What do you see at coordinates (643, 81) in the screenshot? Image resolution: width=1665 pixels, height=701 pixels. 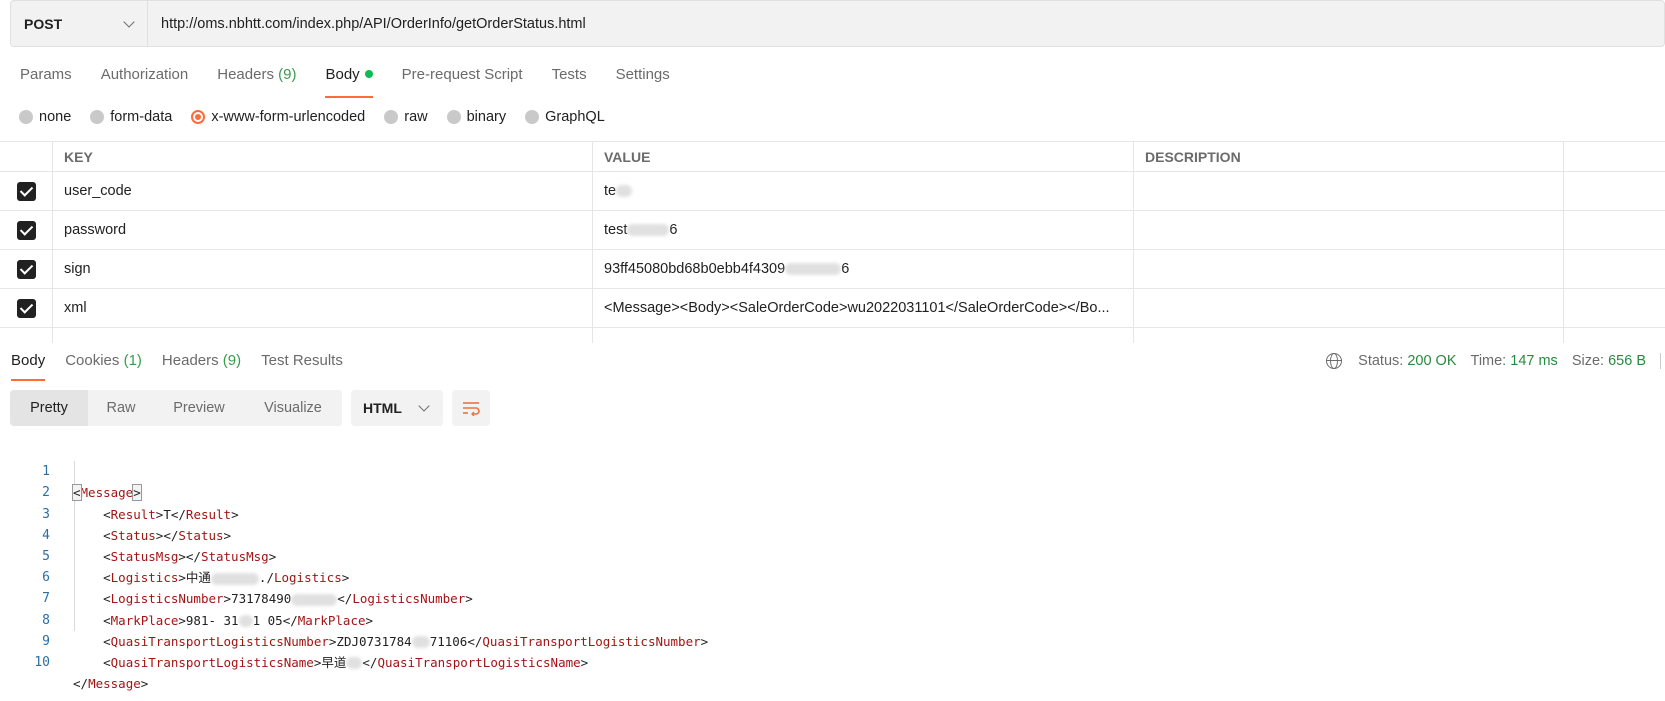 I see `tab-settings: Settings` at bounding box center [643, 81].